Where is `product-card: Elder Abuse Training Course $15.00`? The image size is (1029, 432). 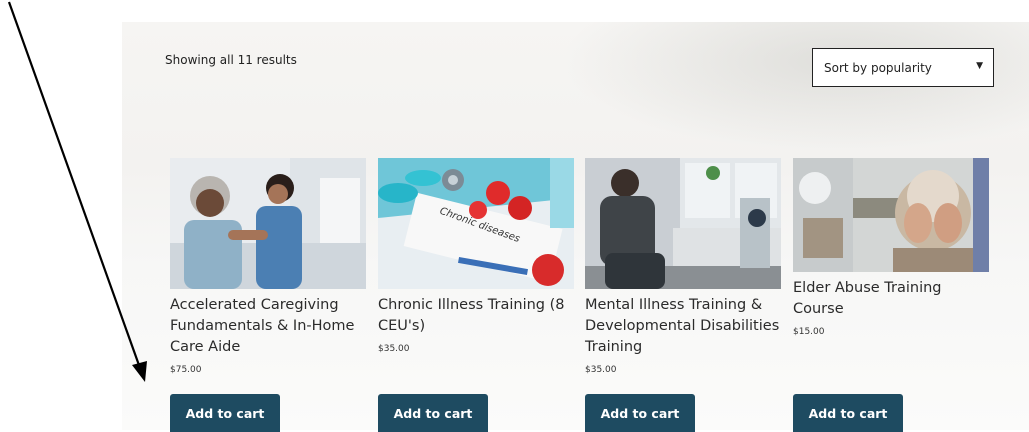 product-card: Elder Abuse Training Course $15.00 is located at coordinates (892, 247).